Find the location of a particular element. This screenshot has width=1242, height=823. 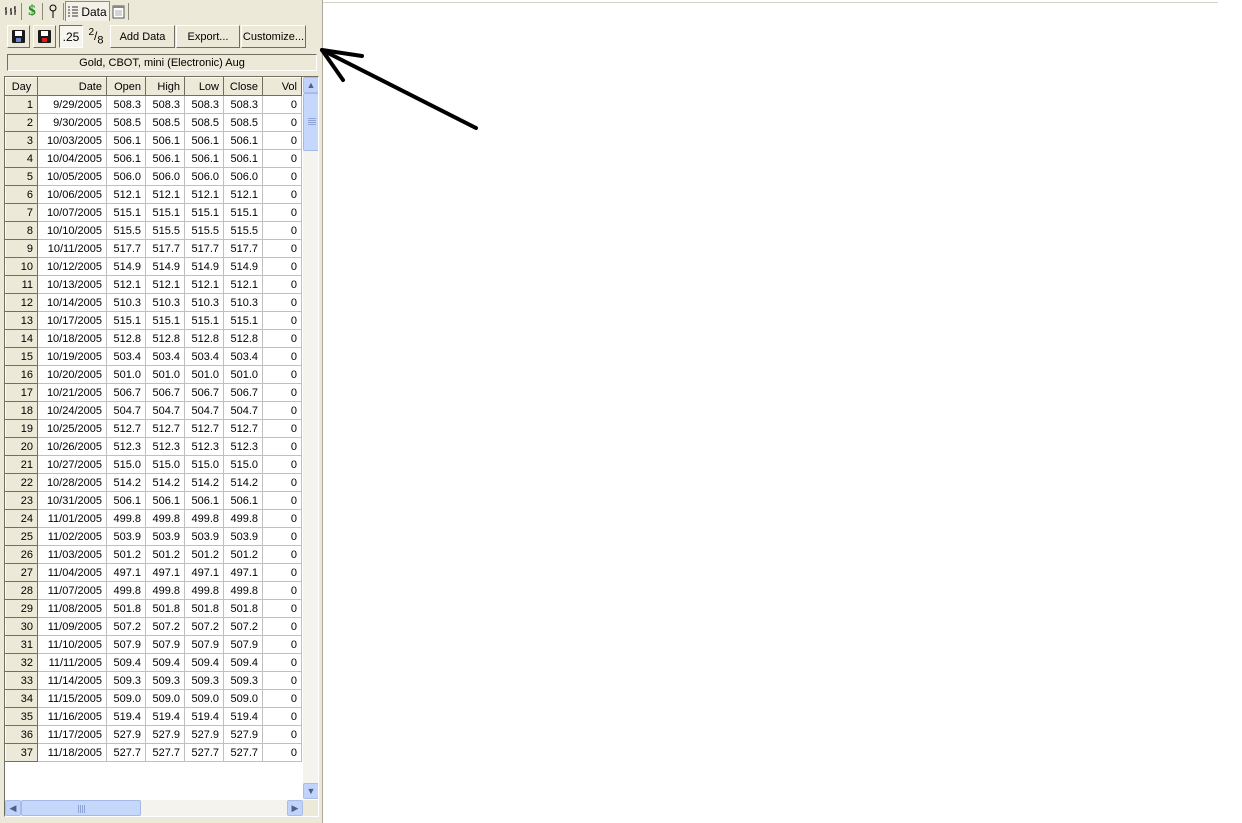

arrow-annotation-icon is located at coordinates (399, 89).